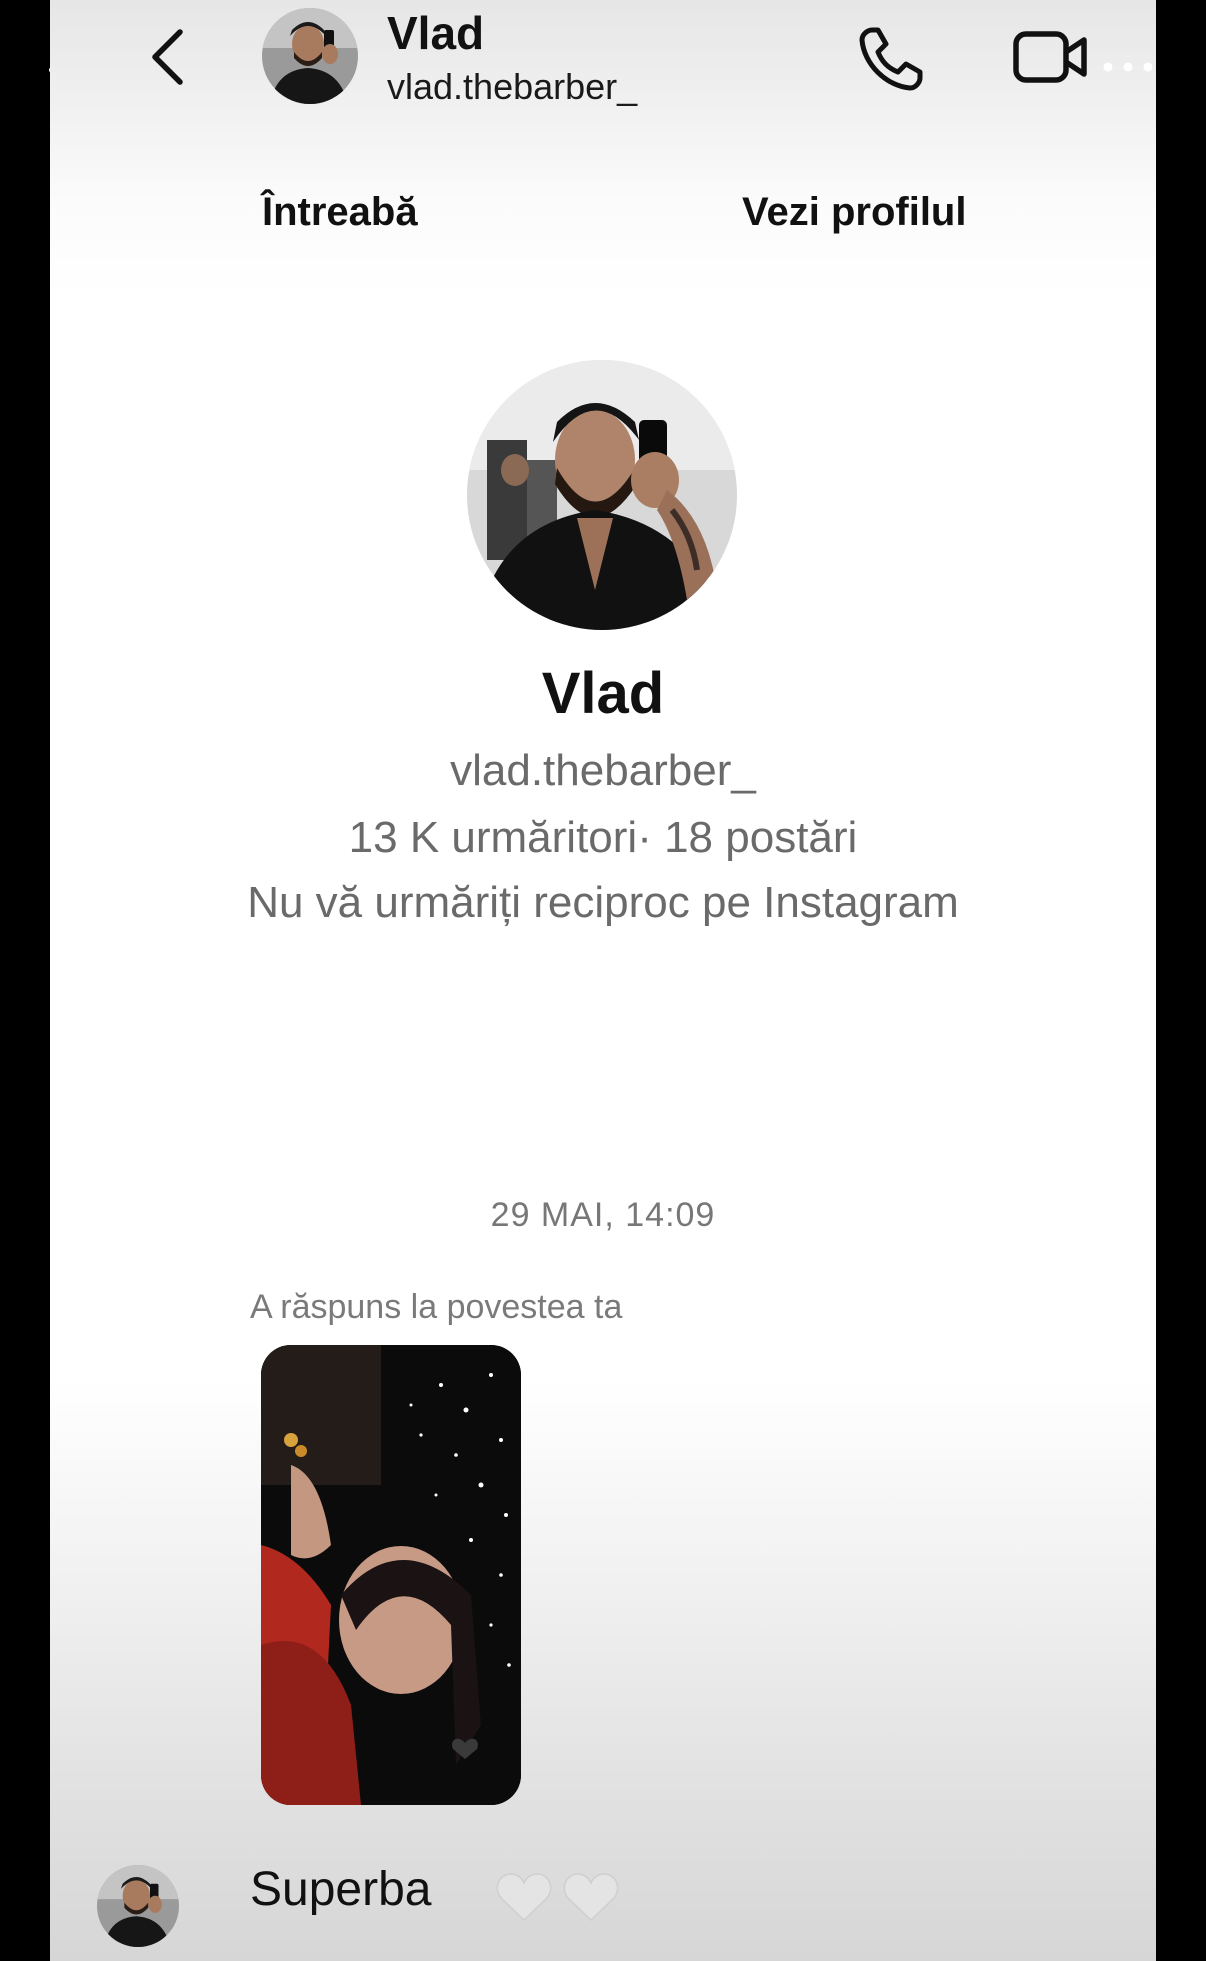  What do you see at coordinates (603, 902) in the screenshot?
I see `mutual-follow-note: Nu vă urmăriți reciproc pe Instagram` at bounding box center [603, 902].